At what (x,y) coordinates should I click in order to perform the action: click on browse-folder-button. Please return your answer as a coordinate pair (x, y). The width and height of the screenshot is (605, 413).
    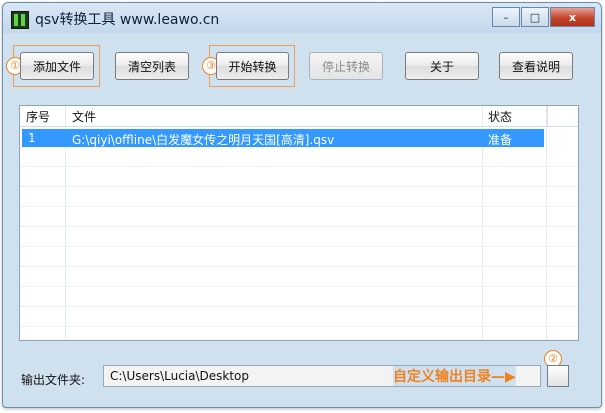
    Looking at the image, I should click on (558, 376).